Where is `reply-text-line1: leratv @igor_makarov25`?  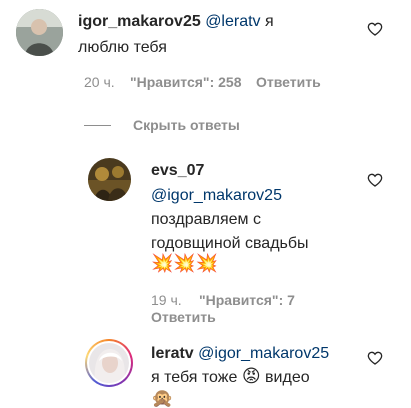 reply-text-line1: leratv @igor_makarov25 is located at coordinates (240, 353).